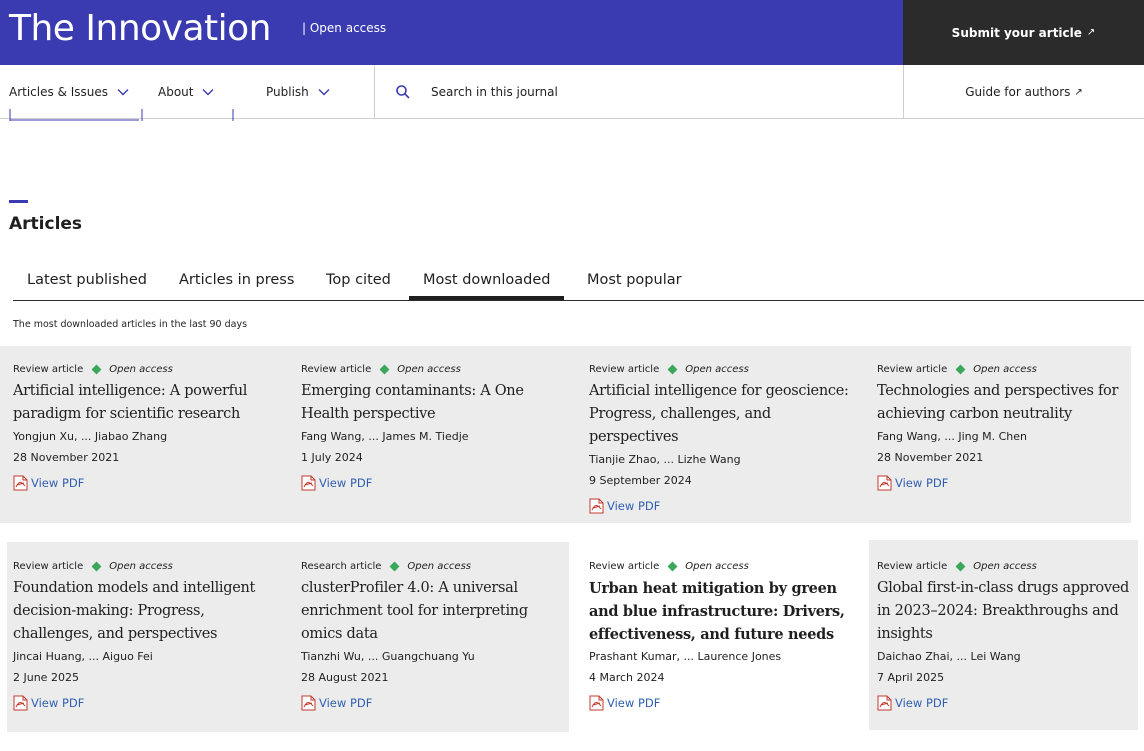 The image size is (1144, 751). What do you see at coordinates (287, 92) in the screenshot?
I see `nav-item-label: Publish` at bounding box center [287, 92].